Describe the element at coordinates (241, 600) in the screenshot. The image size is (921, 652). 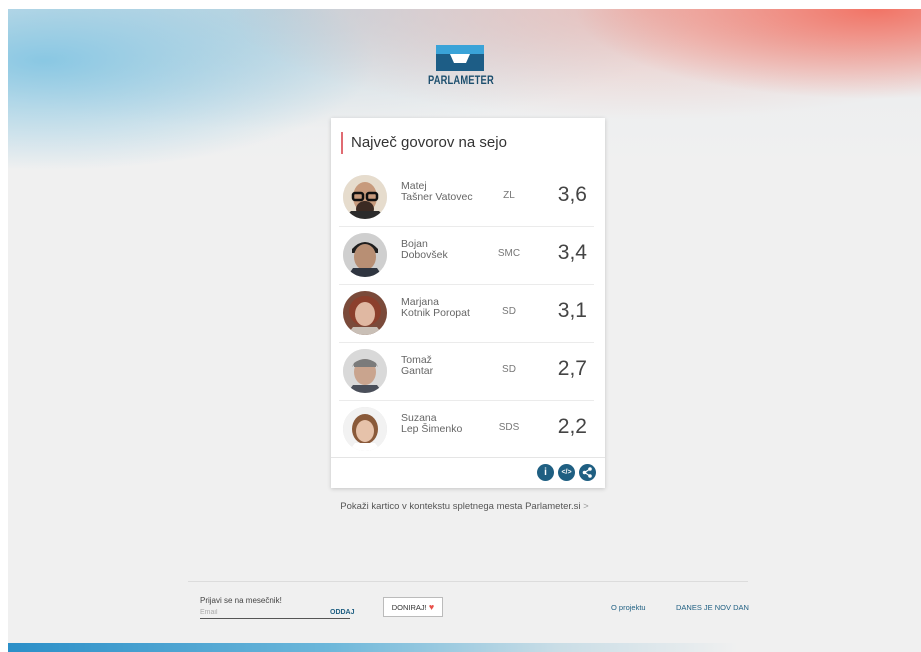
I see `newsletter-label: Prijavi se na mesečnik!` at that location.